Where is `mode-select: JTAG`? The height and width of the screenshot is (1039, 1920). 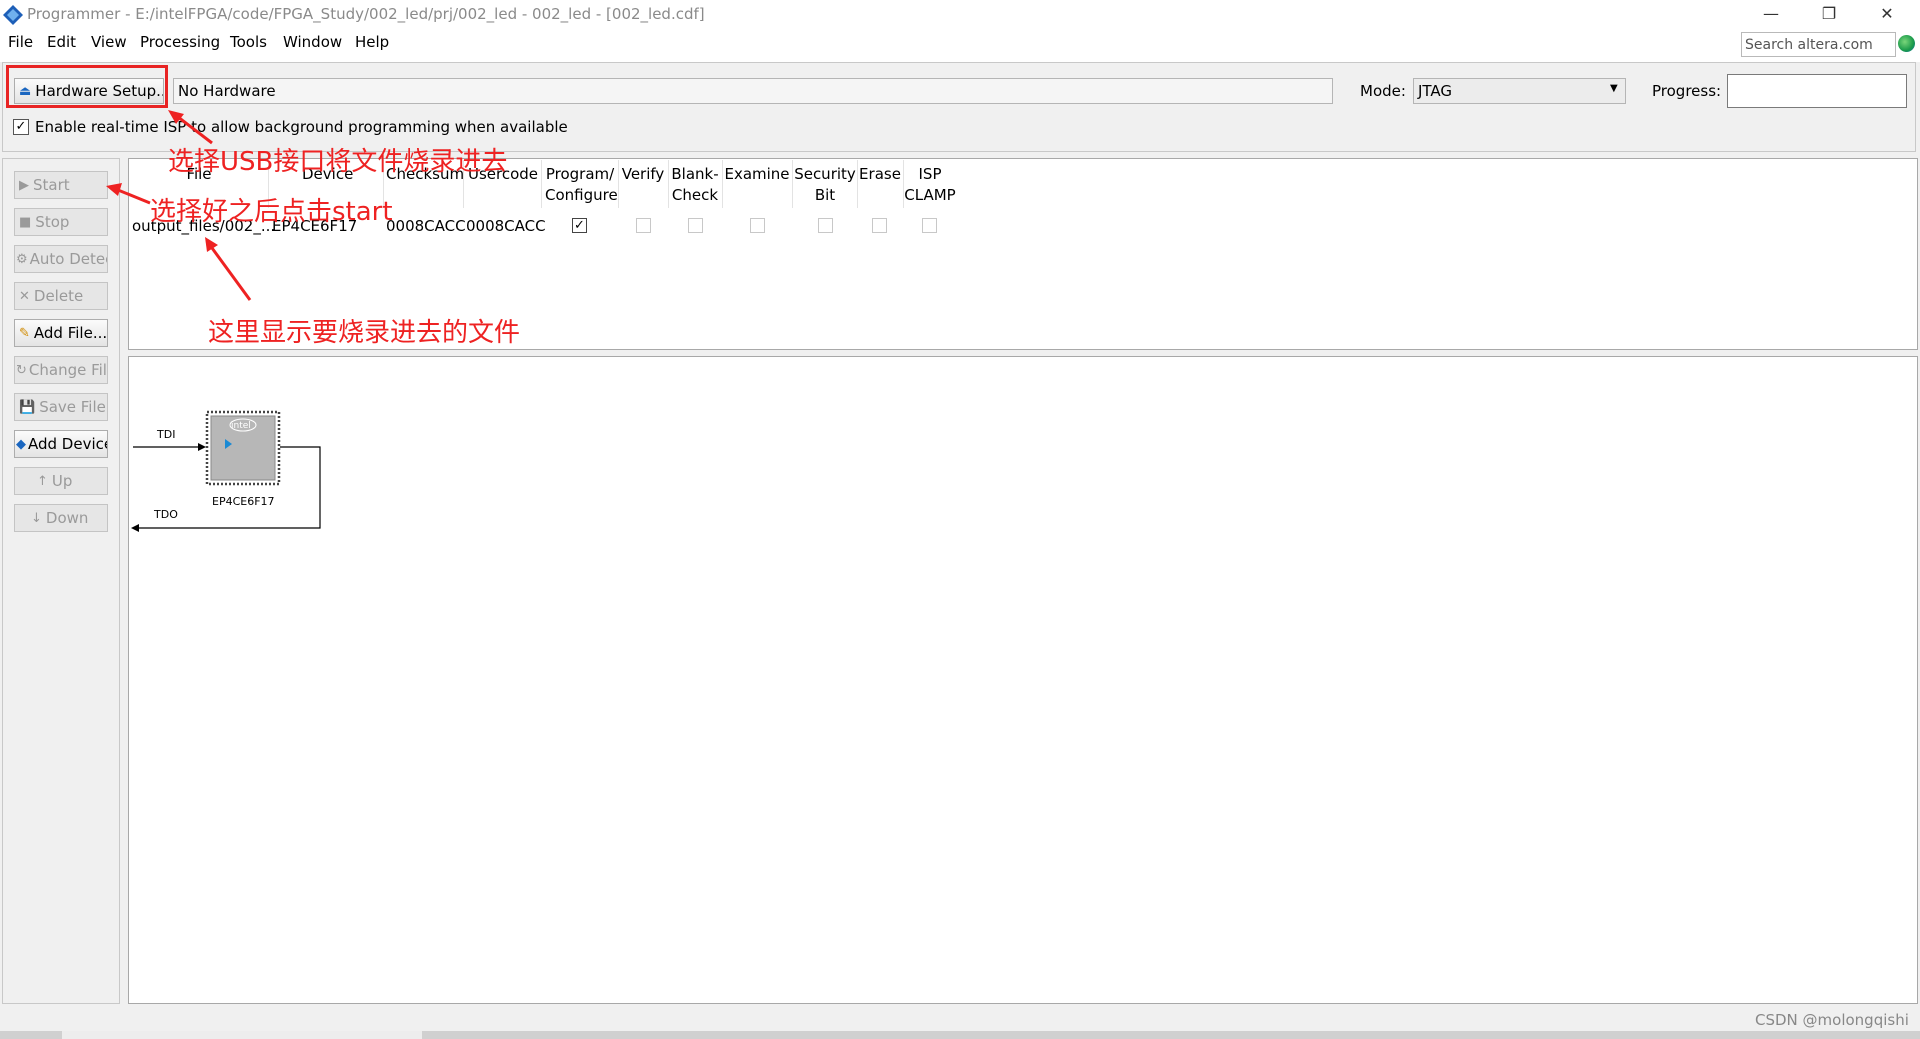 mode-select: JTAG is located at coordinates (1519, 91).